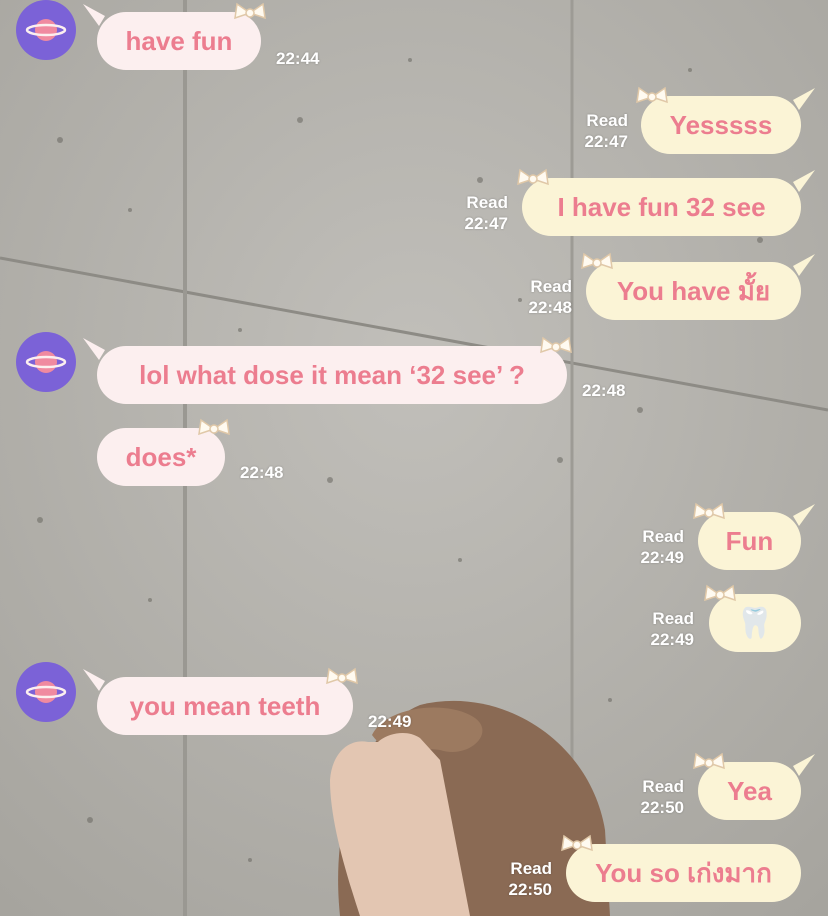 The height and width of the screenshot is (916, 828). I want to click on message-bubble: you mean teeth, so click(220, 701).